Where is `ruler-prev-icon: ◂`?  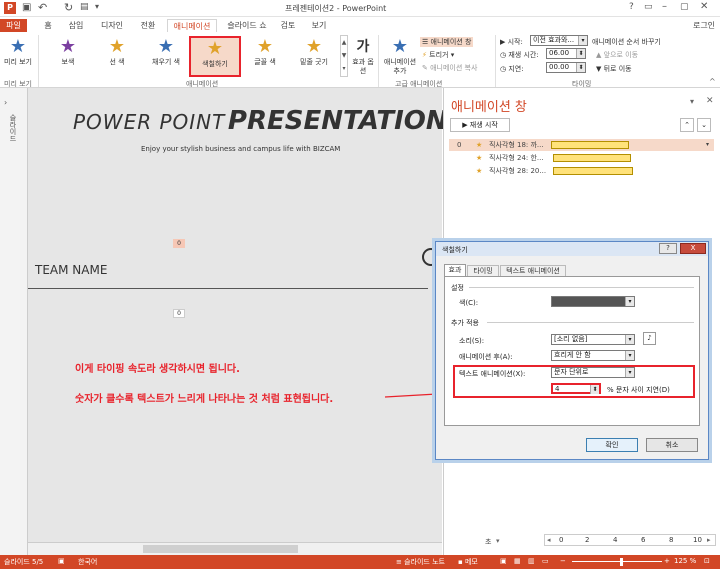 ruler-prev-icon: ◂ is located at coordinates (549, 540).